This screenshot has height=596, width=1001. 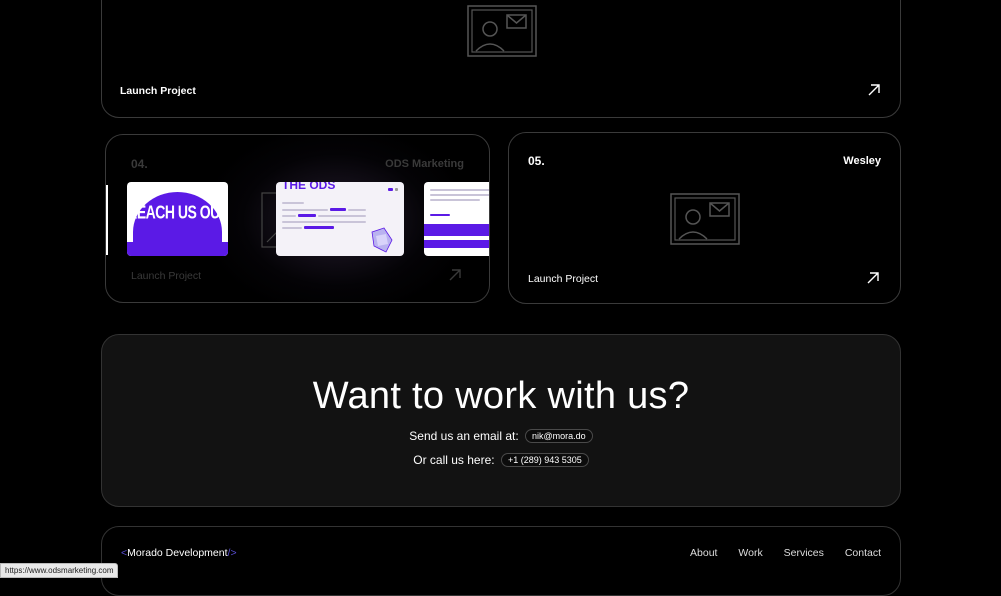 I want to click on preview-slide-2: THE ODS, so click(x=340, y=219).